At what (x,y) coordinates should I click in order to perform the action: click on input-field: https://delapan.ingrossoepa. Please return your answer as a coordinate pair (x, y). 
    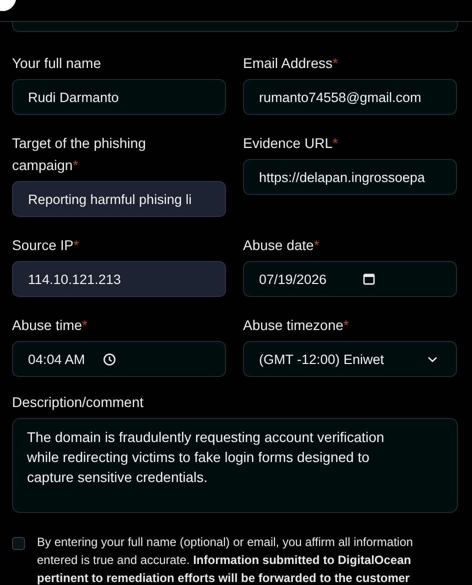
    Looking at the image, I should click on (350, 177).